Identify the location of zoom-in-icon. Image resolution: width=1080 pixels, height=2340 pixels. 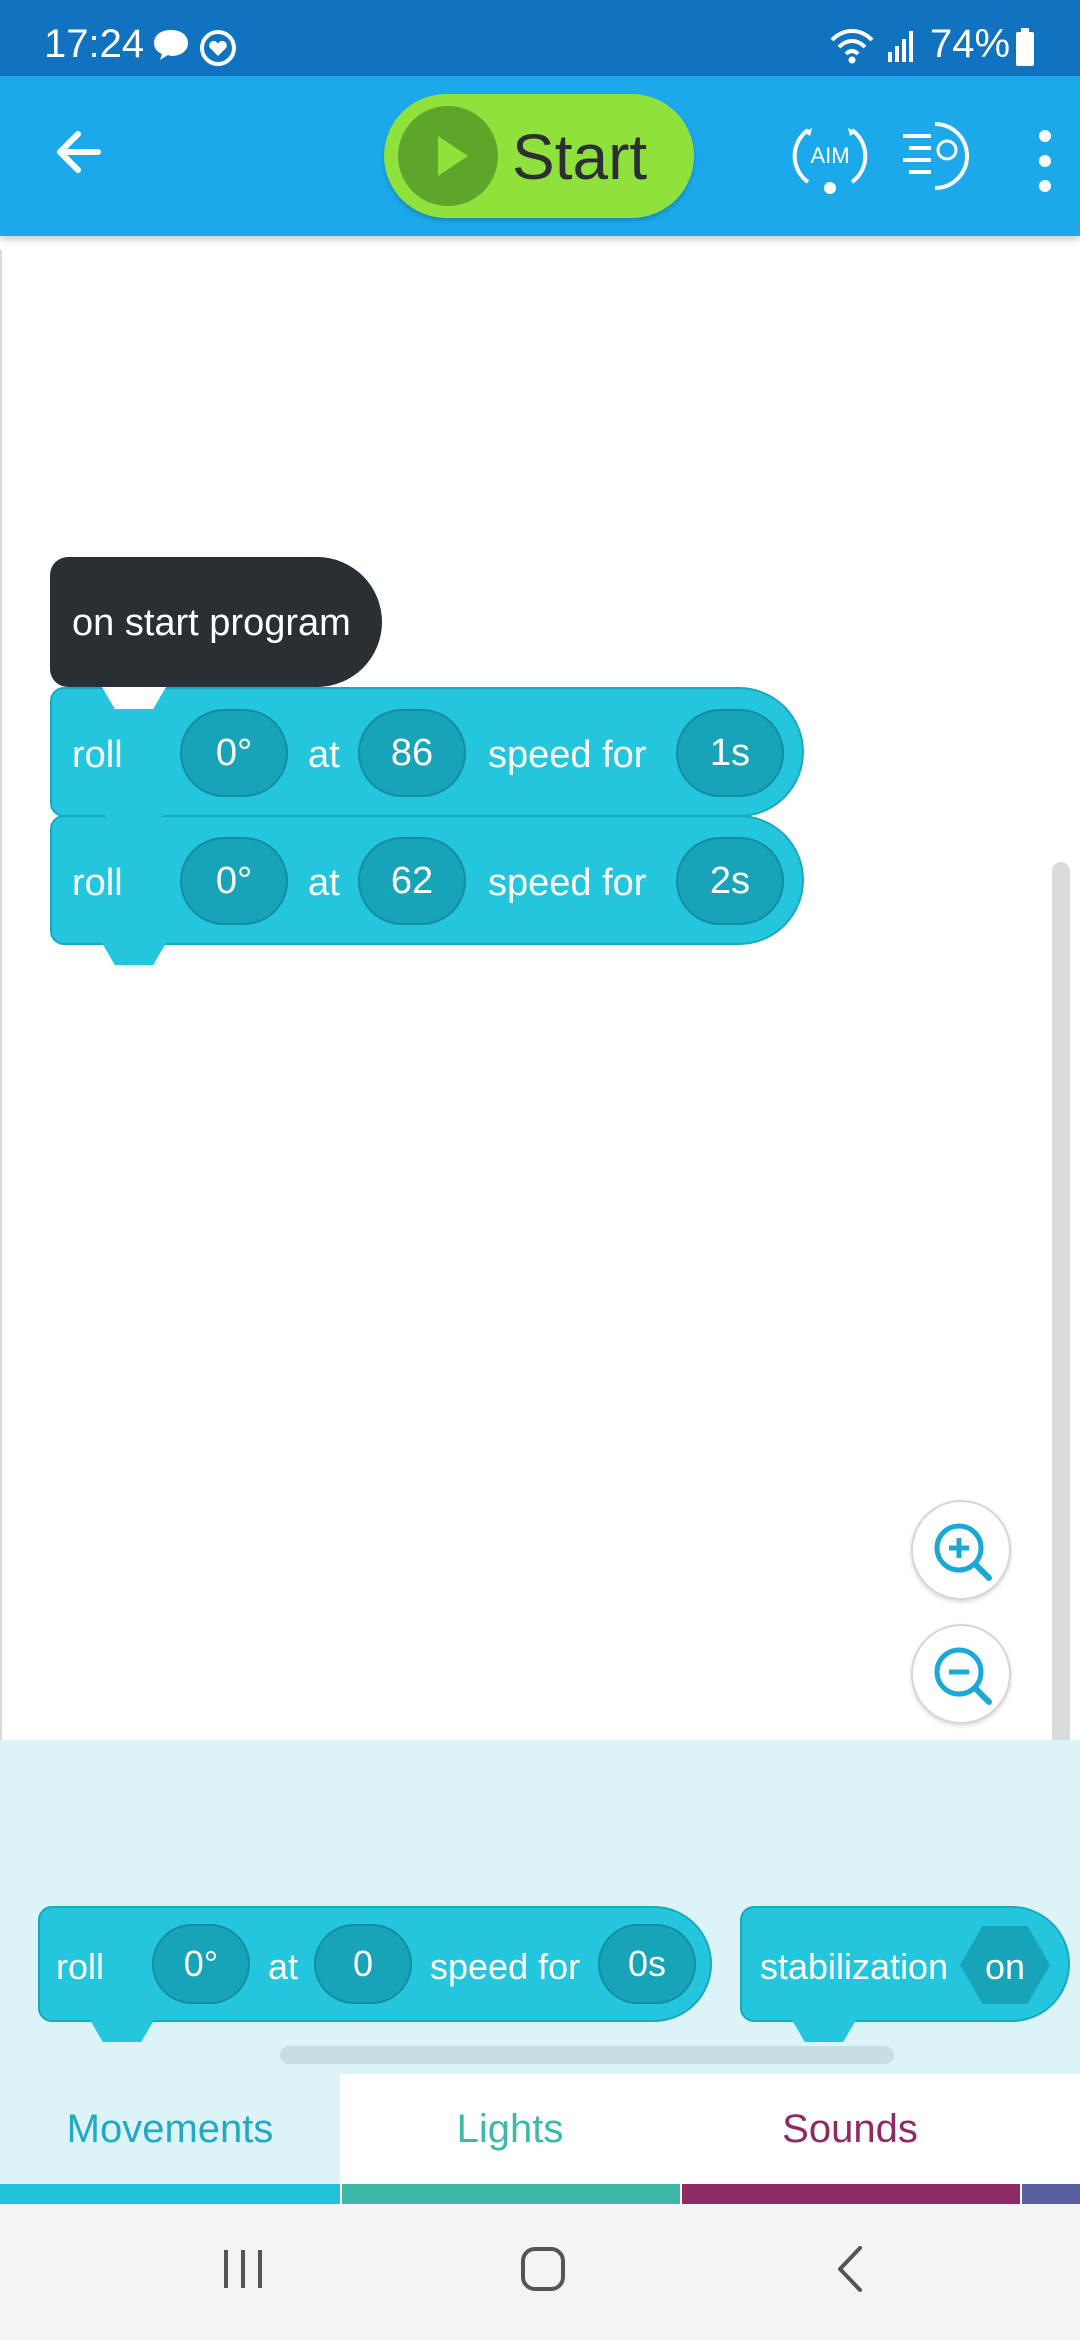
(963, 1552).